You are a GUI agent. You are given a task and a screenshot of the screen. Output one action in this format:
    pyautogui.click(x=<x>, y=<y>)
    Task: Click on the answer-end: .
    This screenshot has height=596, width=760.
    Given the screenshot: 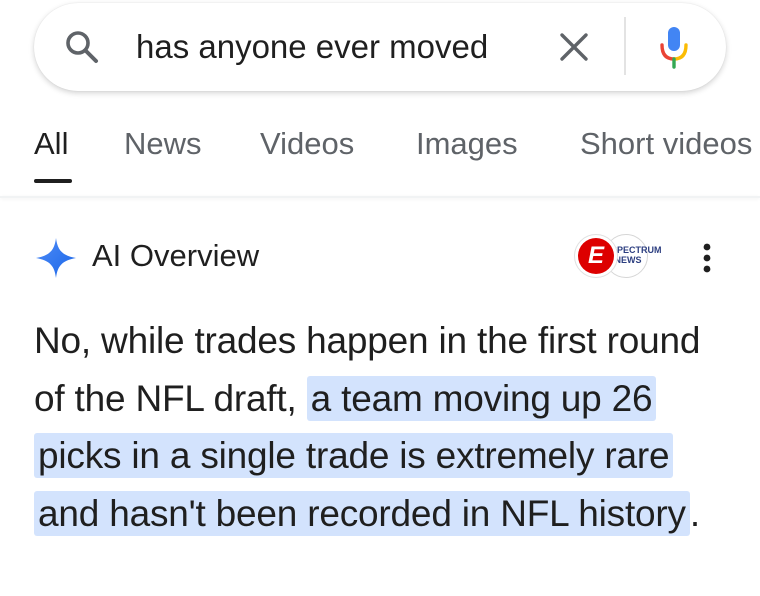 What is the action you would take?
    pyautogui.click(x=694, y=513)
    